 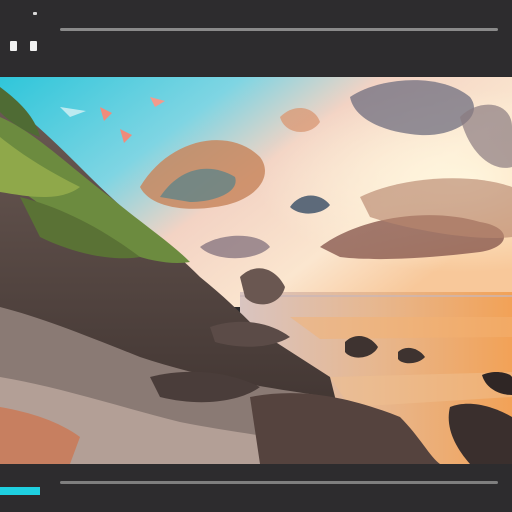 What do you see at coordinates (33, 46) in the screenshot?
I see `forward-button` at bounding box center [33, 46].